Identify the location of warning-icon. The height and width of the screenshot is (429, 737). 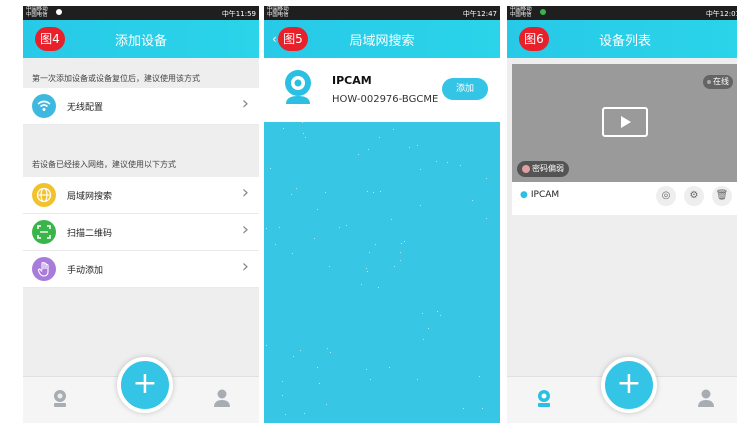
(526, 168).